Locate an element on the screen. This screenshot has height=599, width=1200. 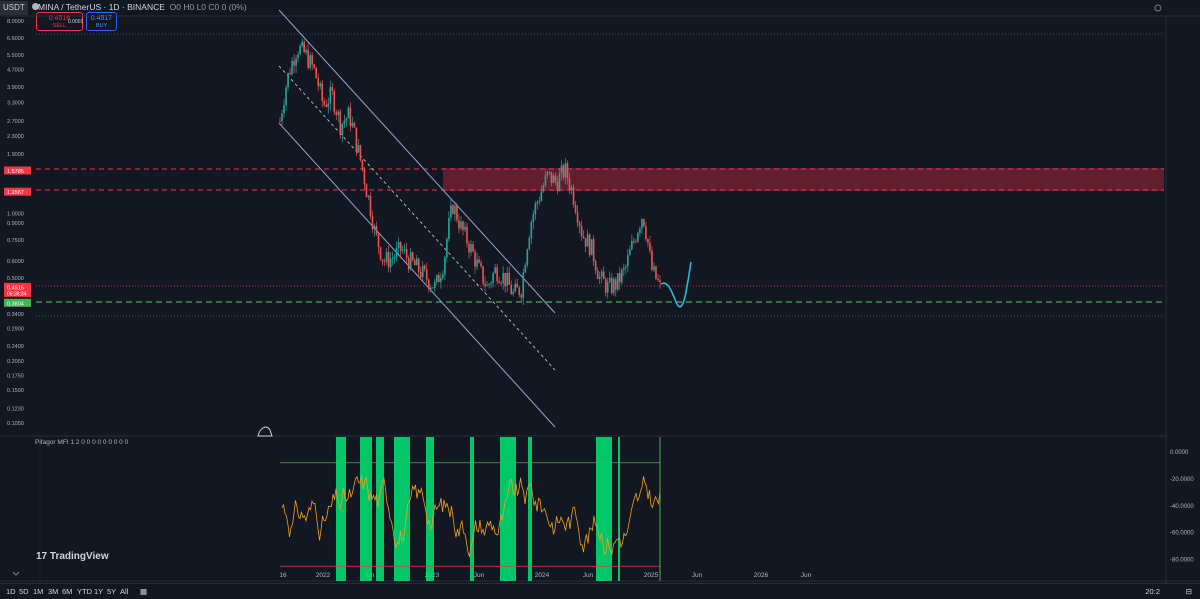
price-tick-label: 6.6000 is located at coordinates (15, 39).